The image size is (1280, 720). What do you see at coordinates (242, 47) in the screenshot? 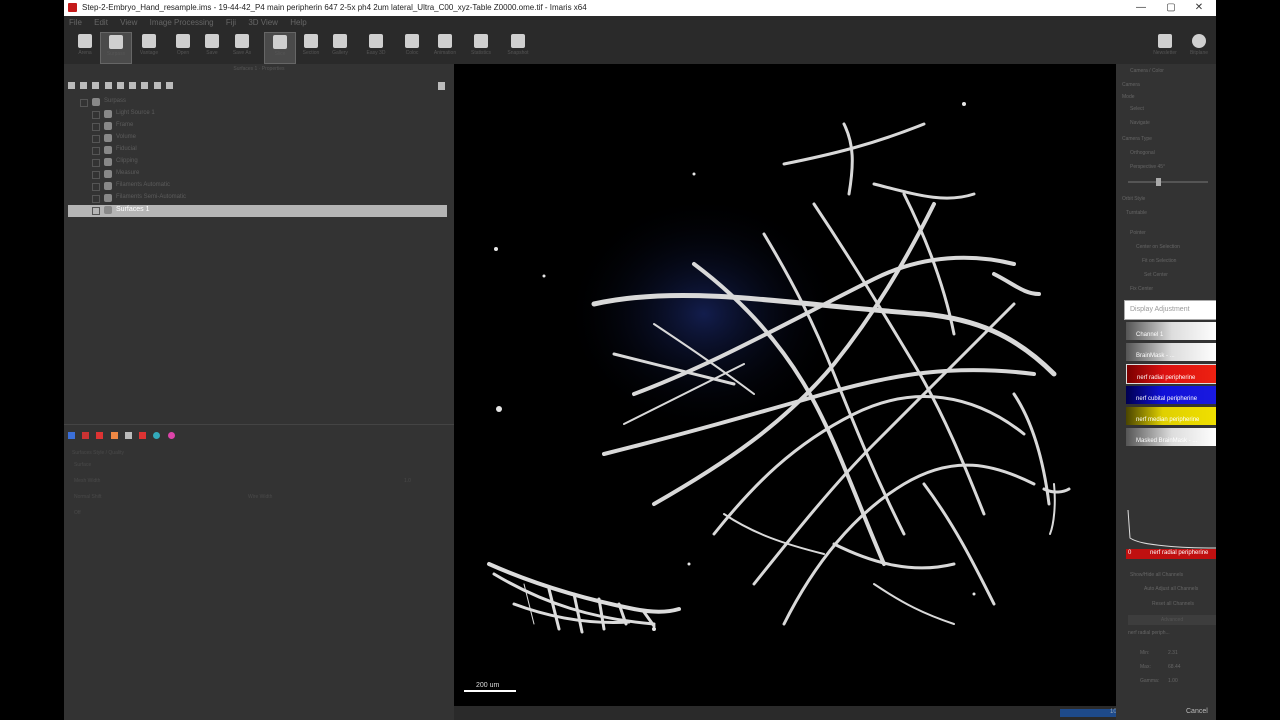
I see `save-as-button: Save As` at bounding box center [242, 47].